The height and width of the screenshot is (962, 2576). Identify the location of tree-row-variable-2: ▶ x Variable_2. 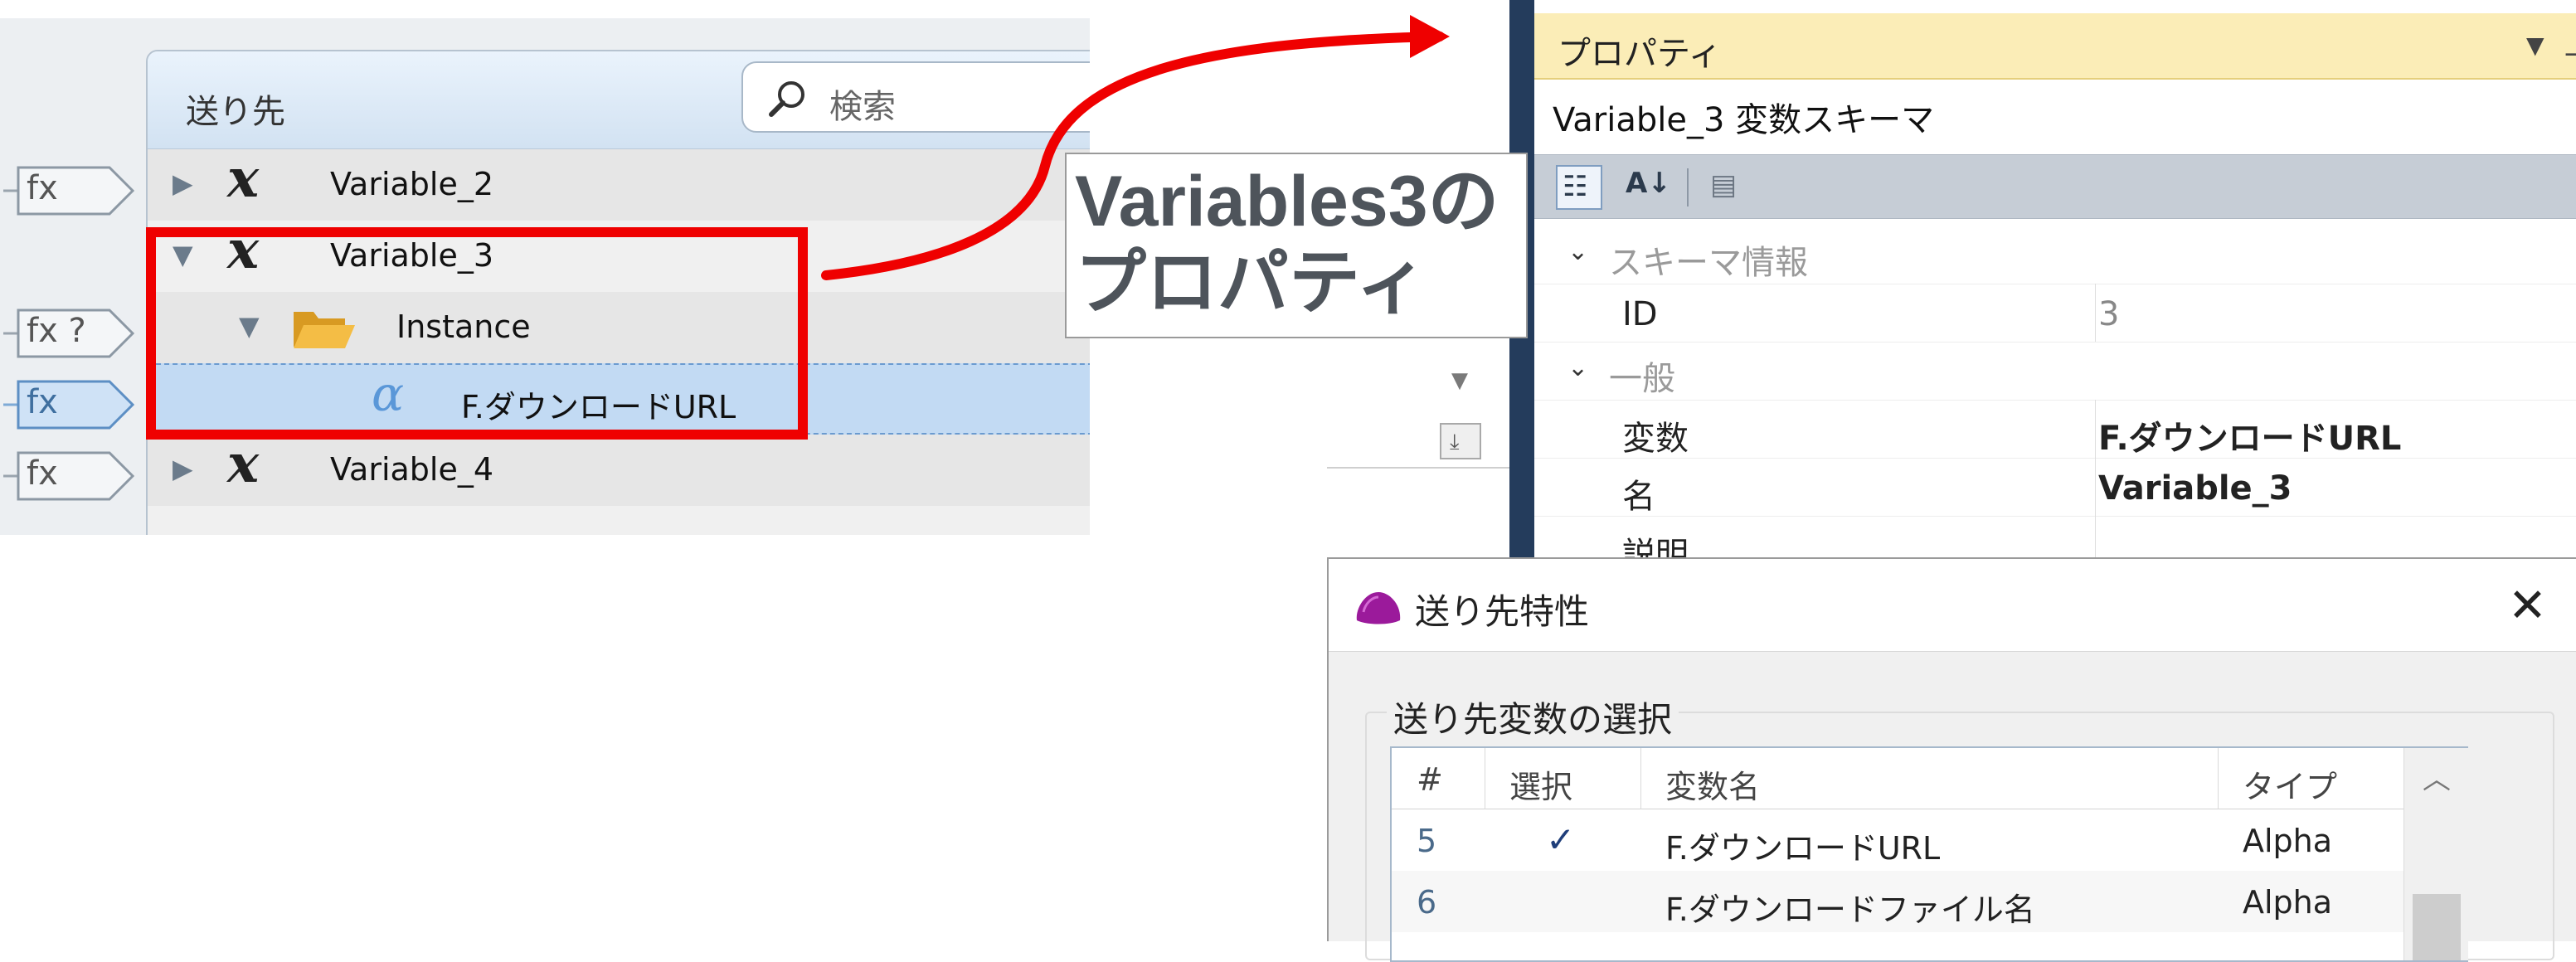
(619, 185).